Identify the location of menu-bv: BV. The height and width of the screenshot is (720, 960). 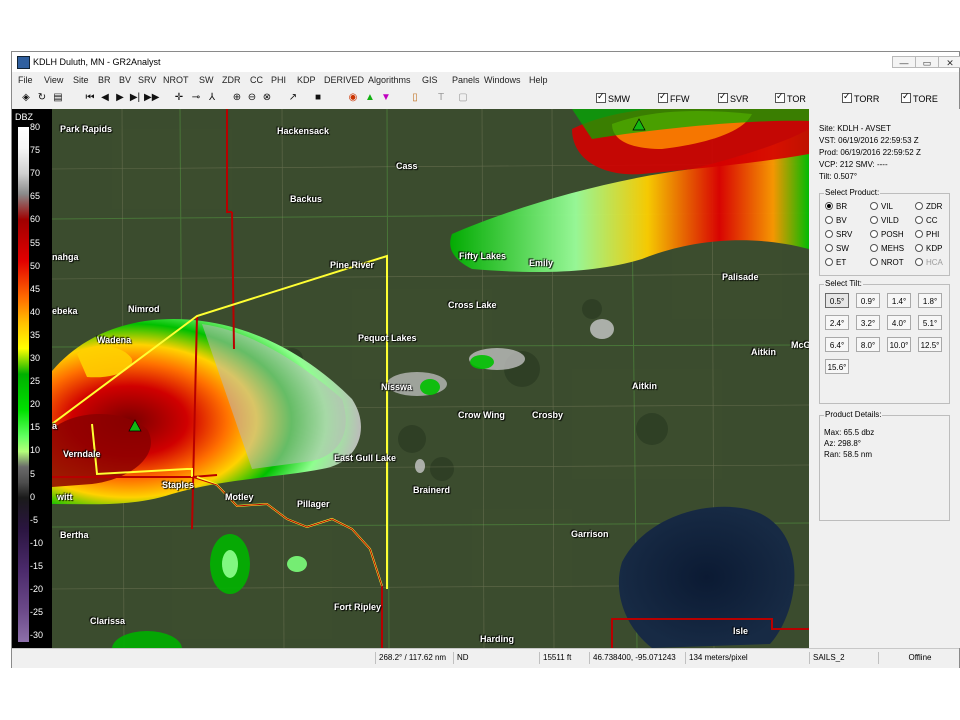
(125, 80).